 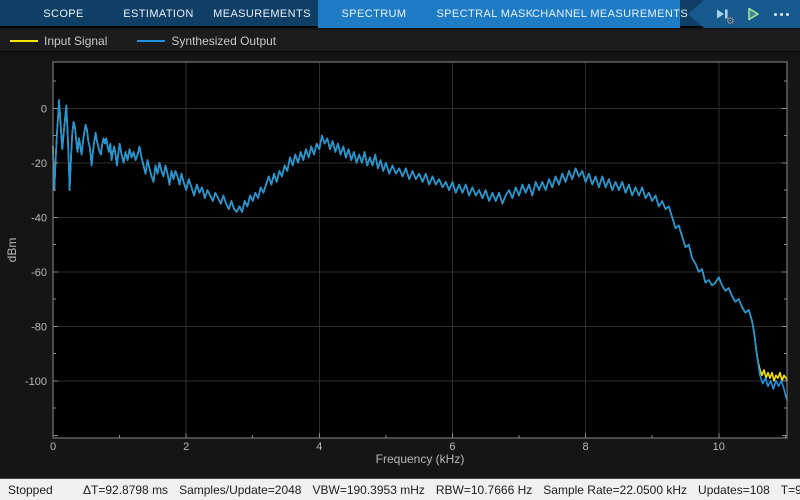 I want to click on legend-item-input-signal: Input Signal, so click(x=58, y=41).